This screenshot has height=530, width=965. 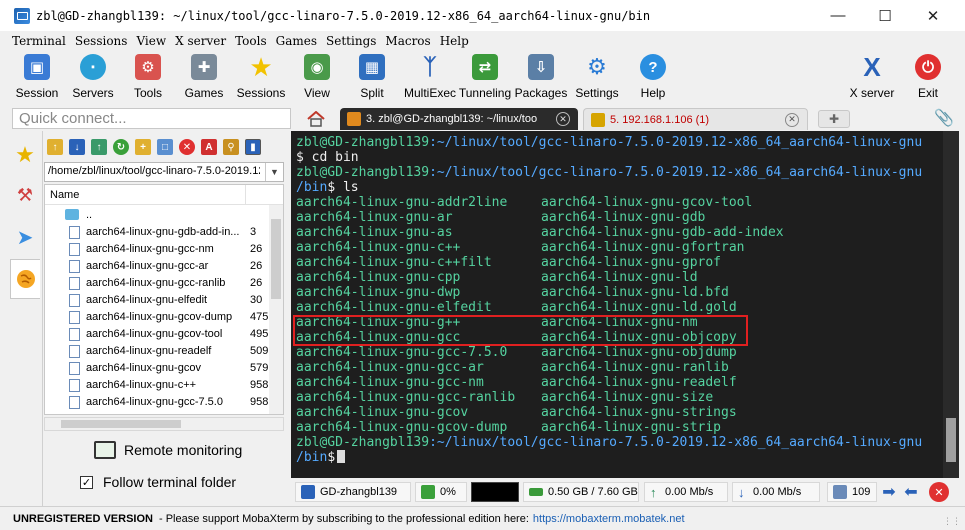 What do you see at coordinates (39, 41) in the screenshot?
I see `menu-terminal: Terminal` at bounding box center [39, 41].